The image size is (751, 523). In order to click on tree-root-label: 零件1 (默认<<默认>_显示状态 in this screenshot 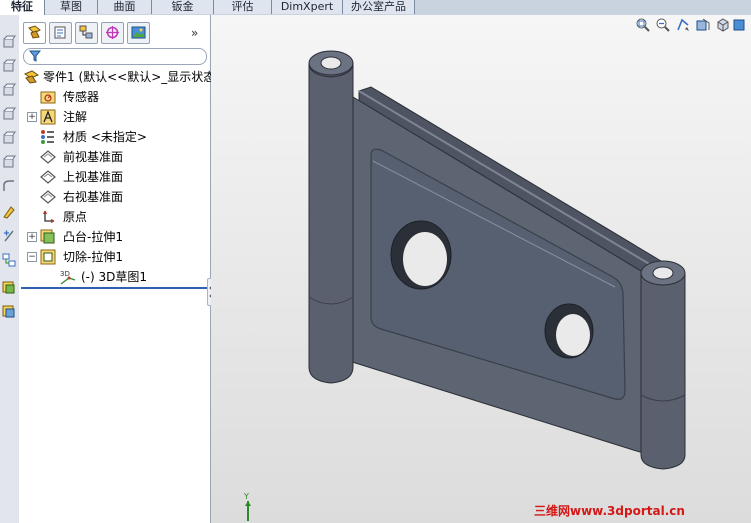, I will do `click(129, 77)`.